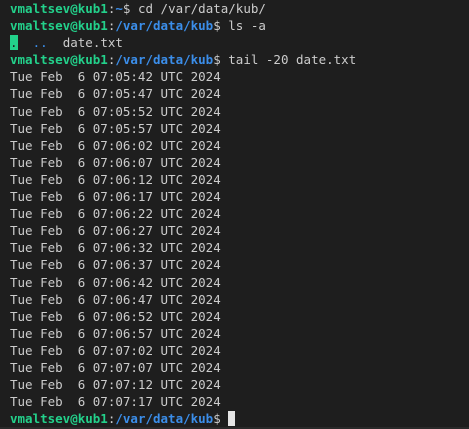  I want to click on command-text: cd /var/data/kub/, so click(201, 8).